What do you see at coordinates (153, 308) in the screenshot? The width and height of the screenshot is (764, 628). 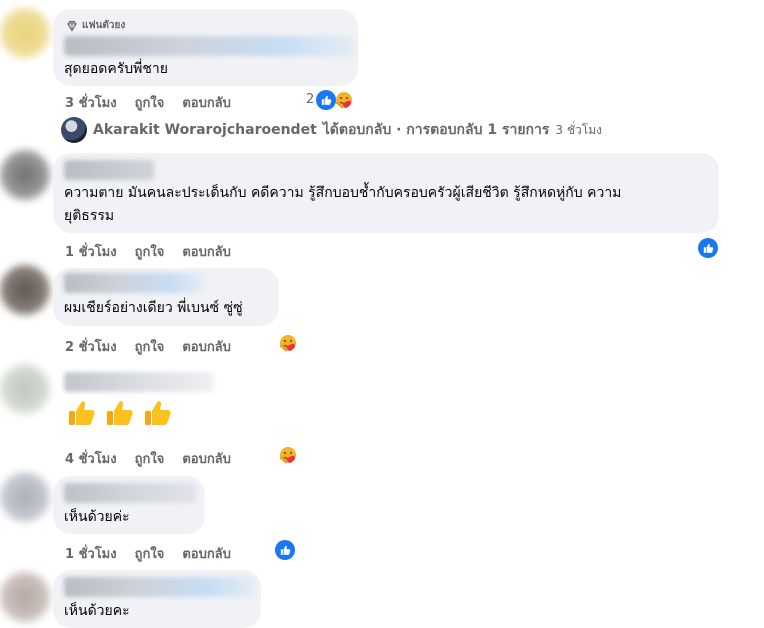 I see `comment-text: ผมเชียร์อย่างเดียว พี่เบนซ์ ซู่ซู่` at bounding box center [153, 308].